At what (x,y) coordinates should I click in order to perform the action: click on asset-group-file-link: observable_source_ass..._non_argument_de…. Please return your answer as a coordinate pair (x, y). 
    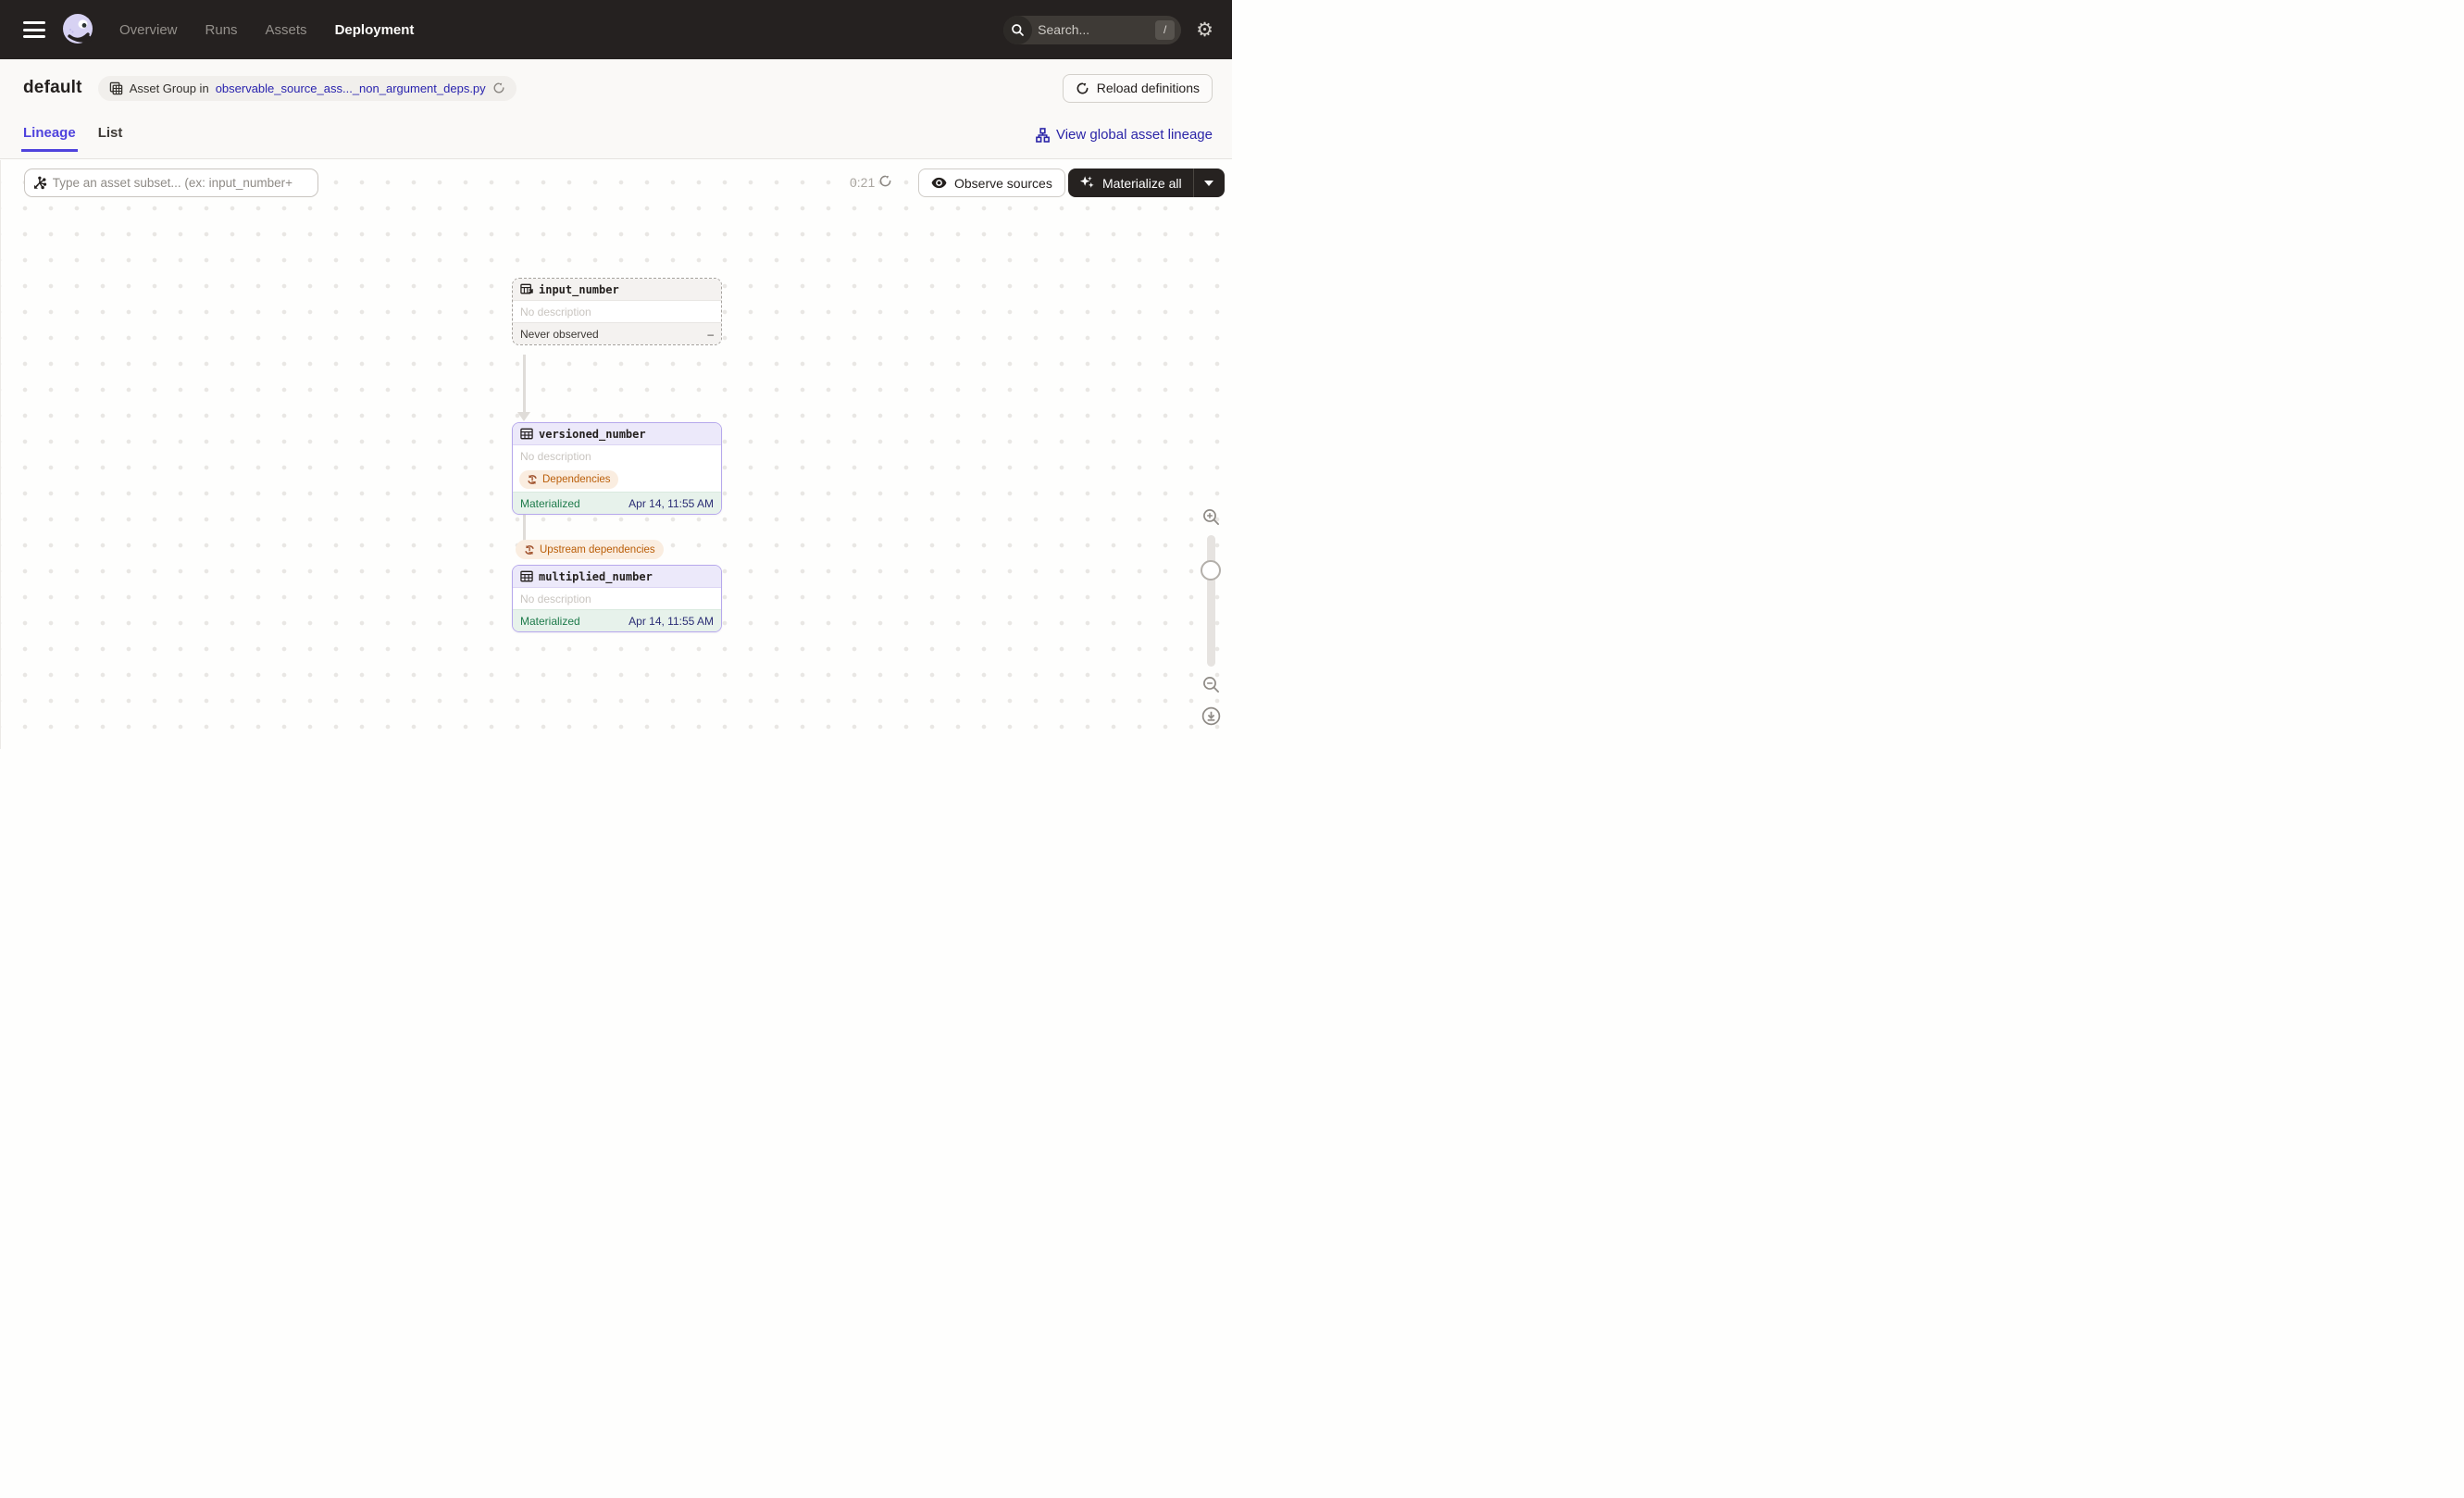
    Looking at the image, I should click on (351, 88).